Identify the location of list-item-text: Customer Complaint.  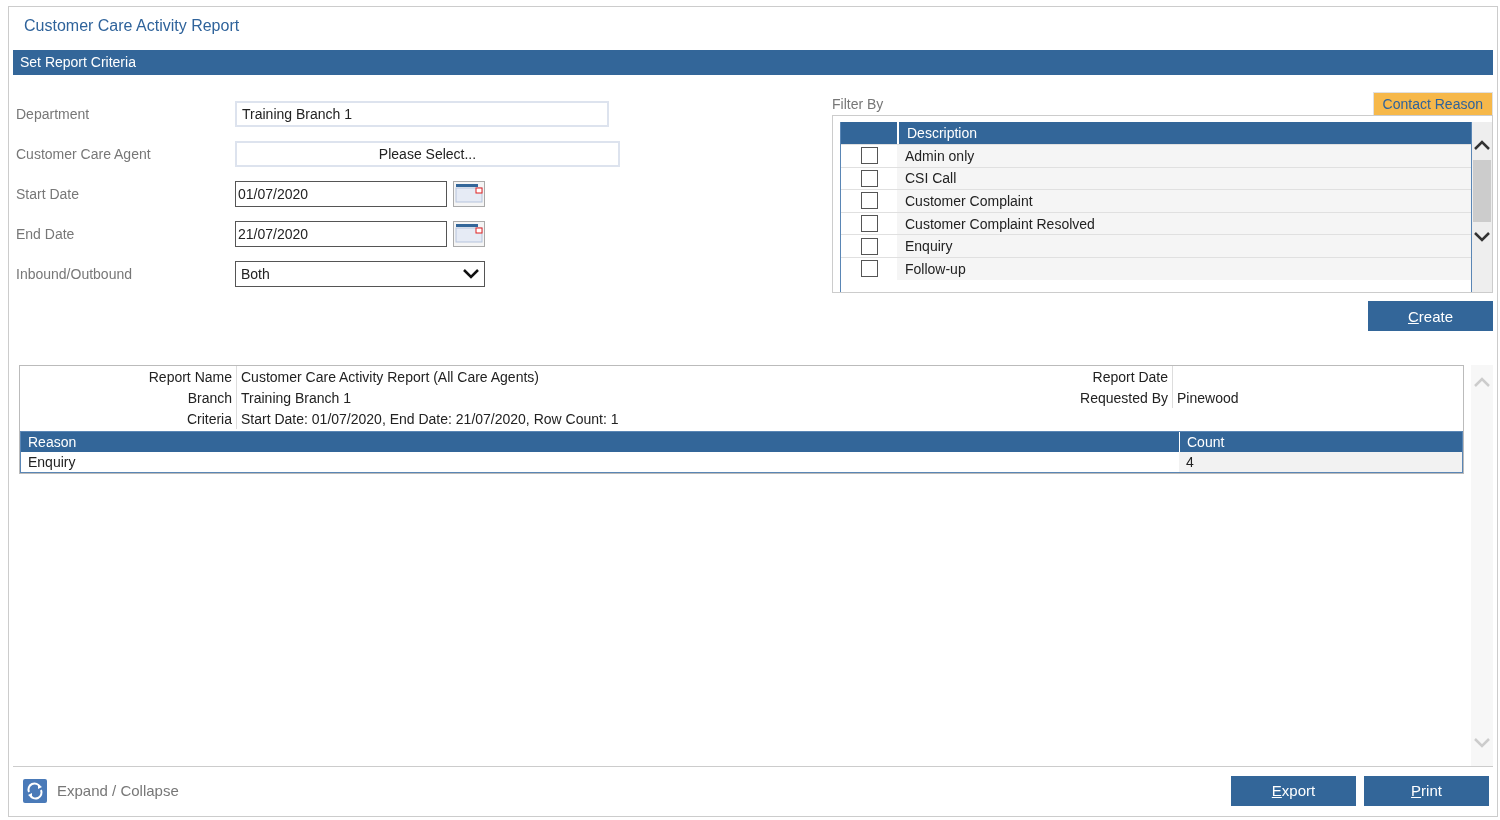
(965, 201).